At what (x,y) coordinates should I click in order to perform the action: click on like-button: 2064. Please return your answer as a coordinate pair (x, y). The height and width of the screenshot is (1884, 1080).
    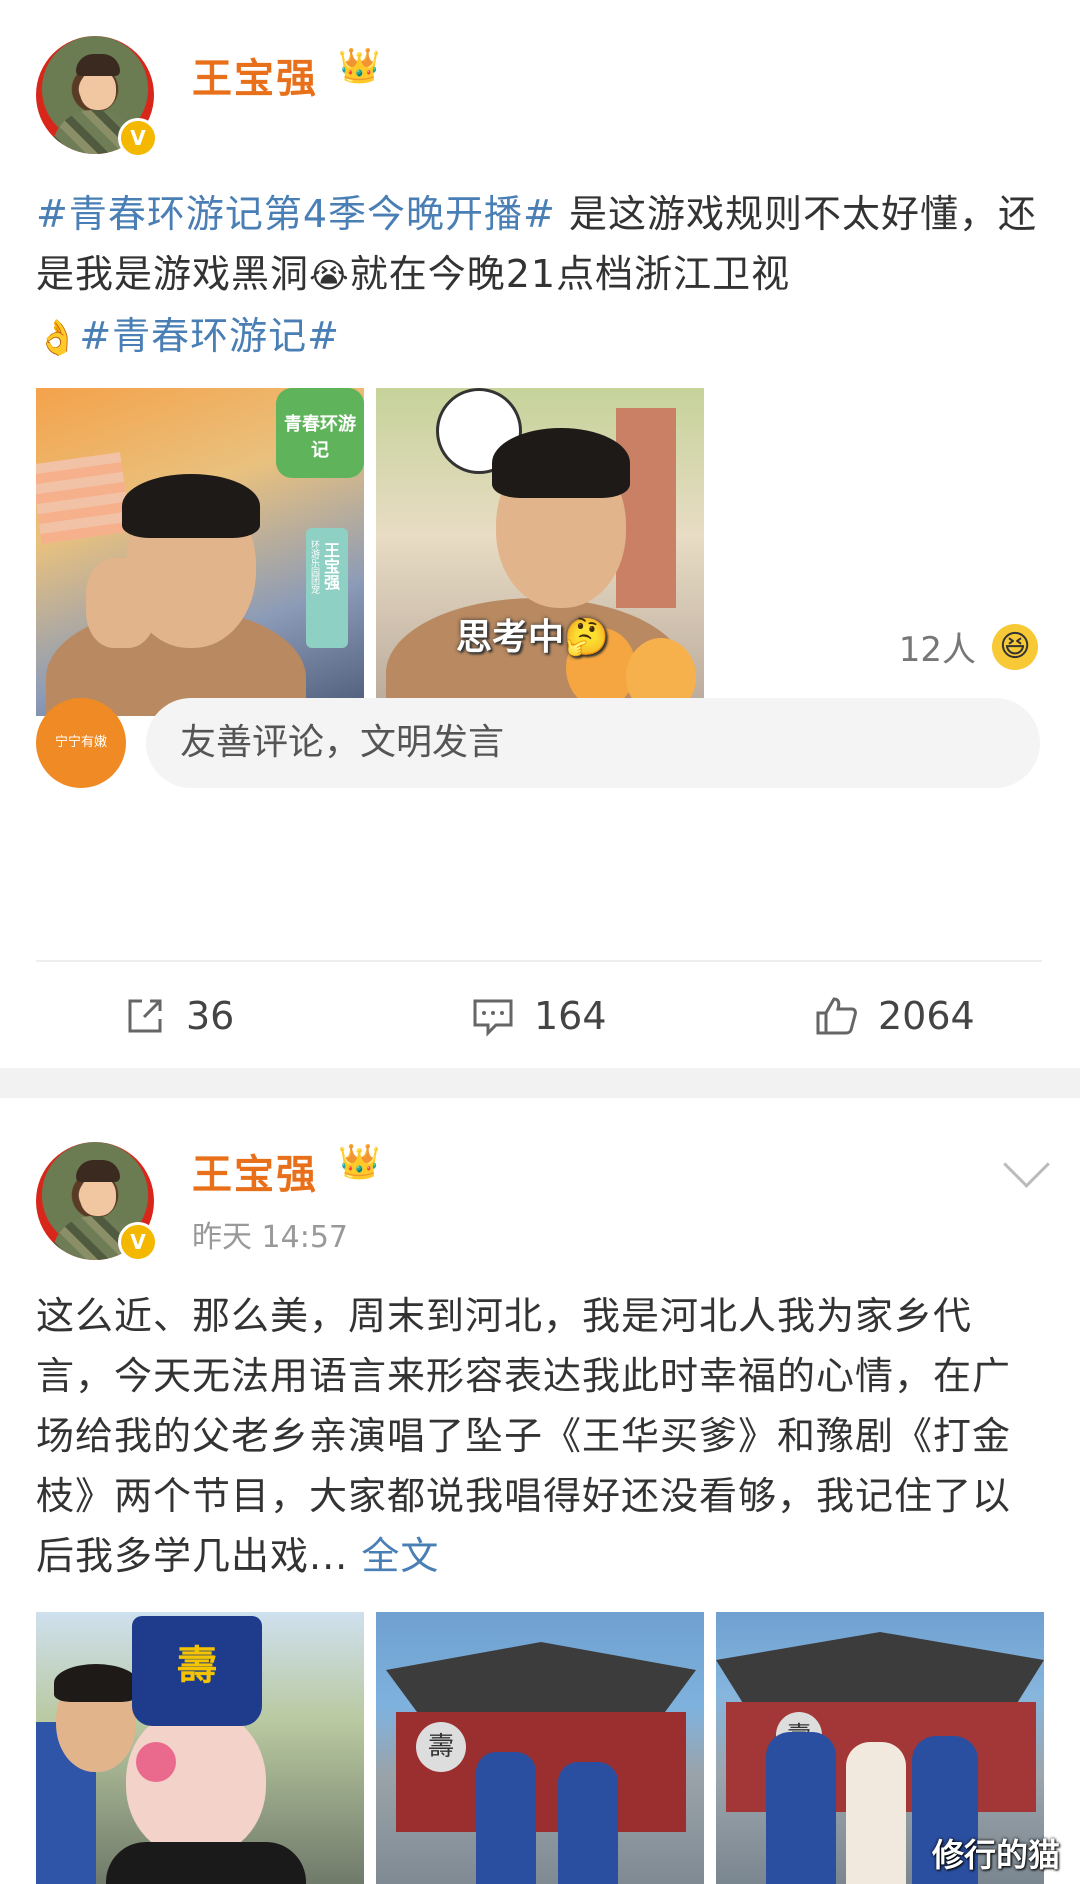
    Looking at the image, I should click on (894, 1016).